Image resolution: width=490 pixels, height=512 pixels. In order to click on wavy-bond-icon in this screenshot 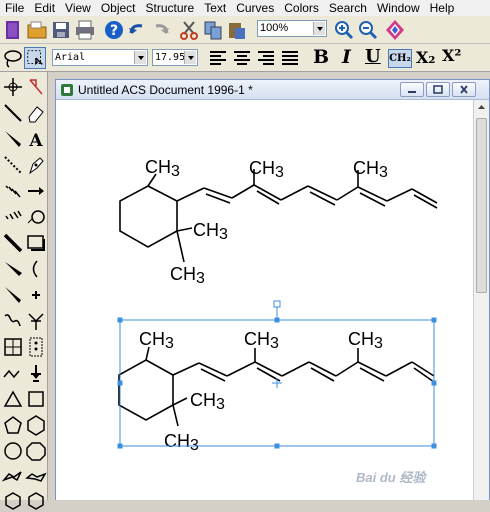, I will do `click(13, 321)`.